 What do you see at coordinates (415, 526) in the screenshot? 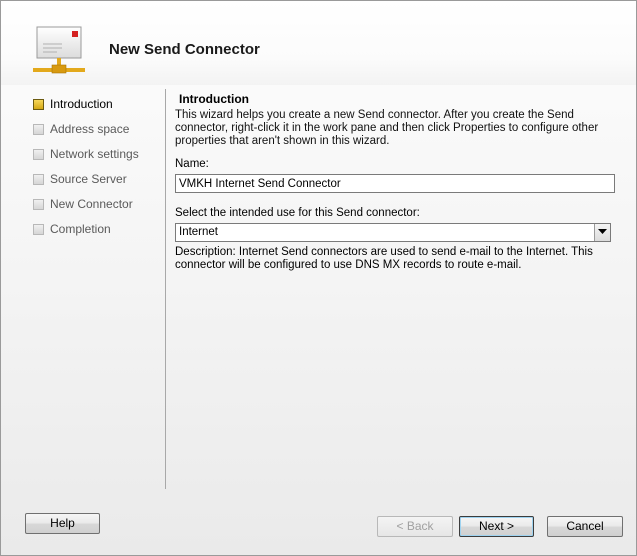
I see `back-button: < Back` at bounding box center [415, 526].